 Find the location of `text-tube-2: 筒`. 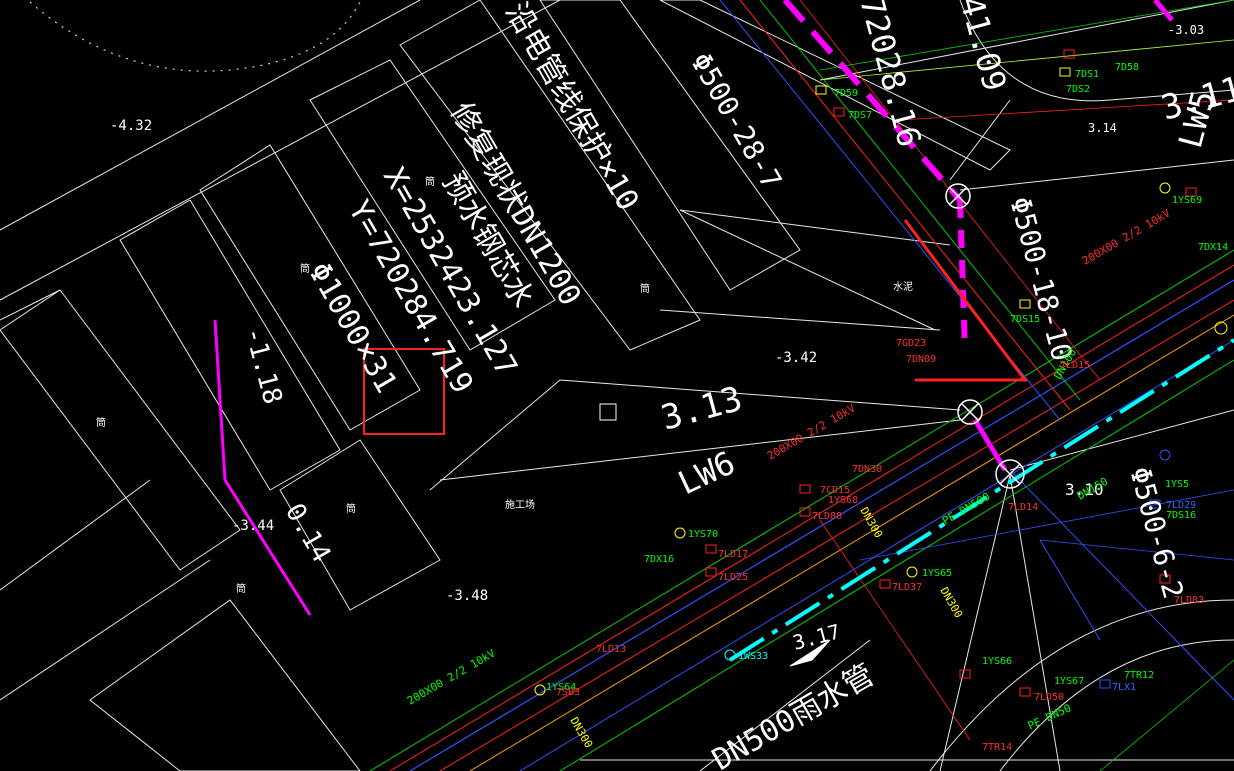

text-tube-2: 筒 is located at coordinates (101, 422).